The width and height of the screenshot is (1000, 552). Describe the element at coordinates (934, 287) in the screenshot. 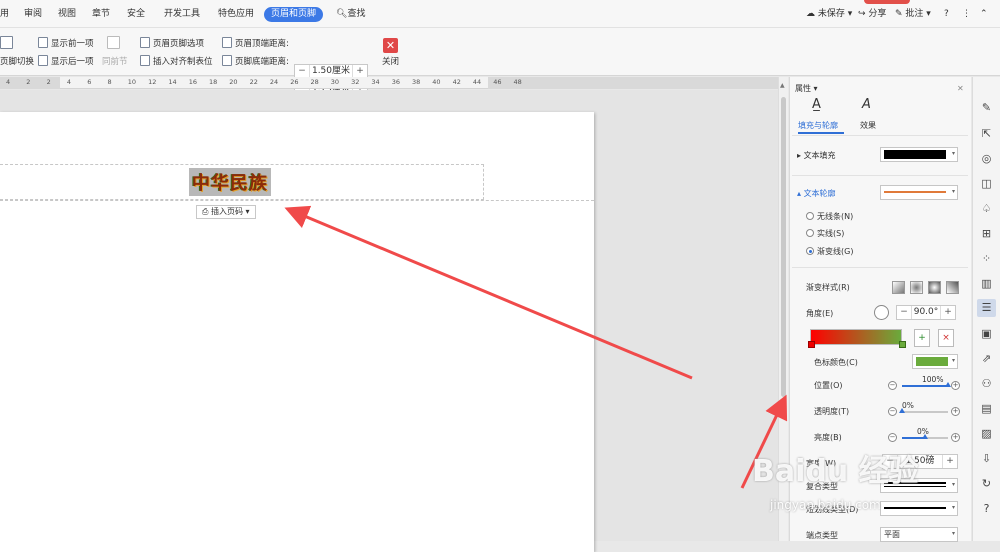

I see `gradient-style-rect` at that location.